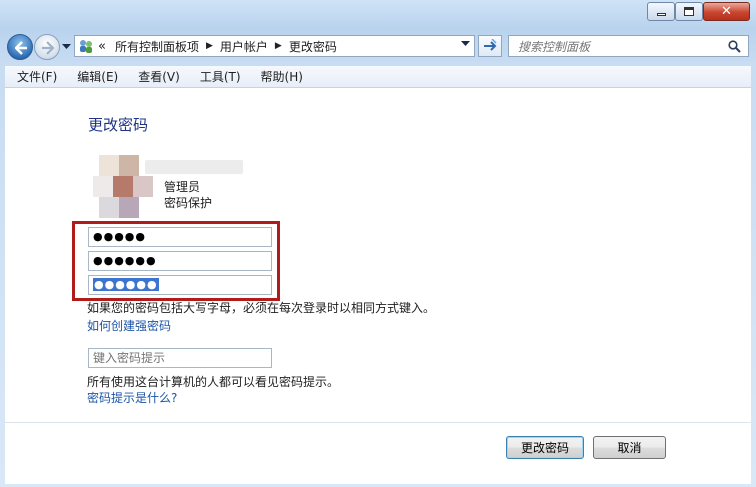 The height and width of the screenshot is (487, 756). I want to click on current-password-field: ●●●●●, so click(180, 237).